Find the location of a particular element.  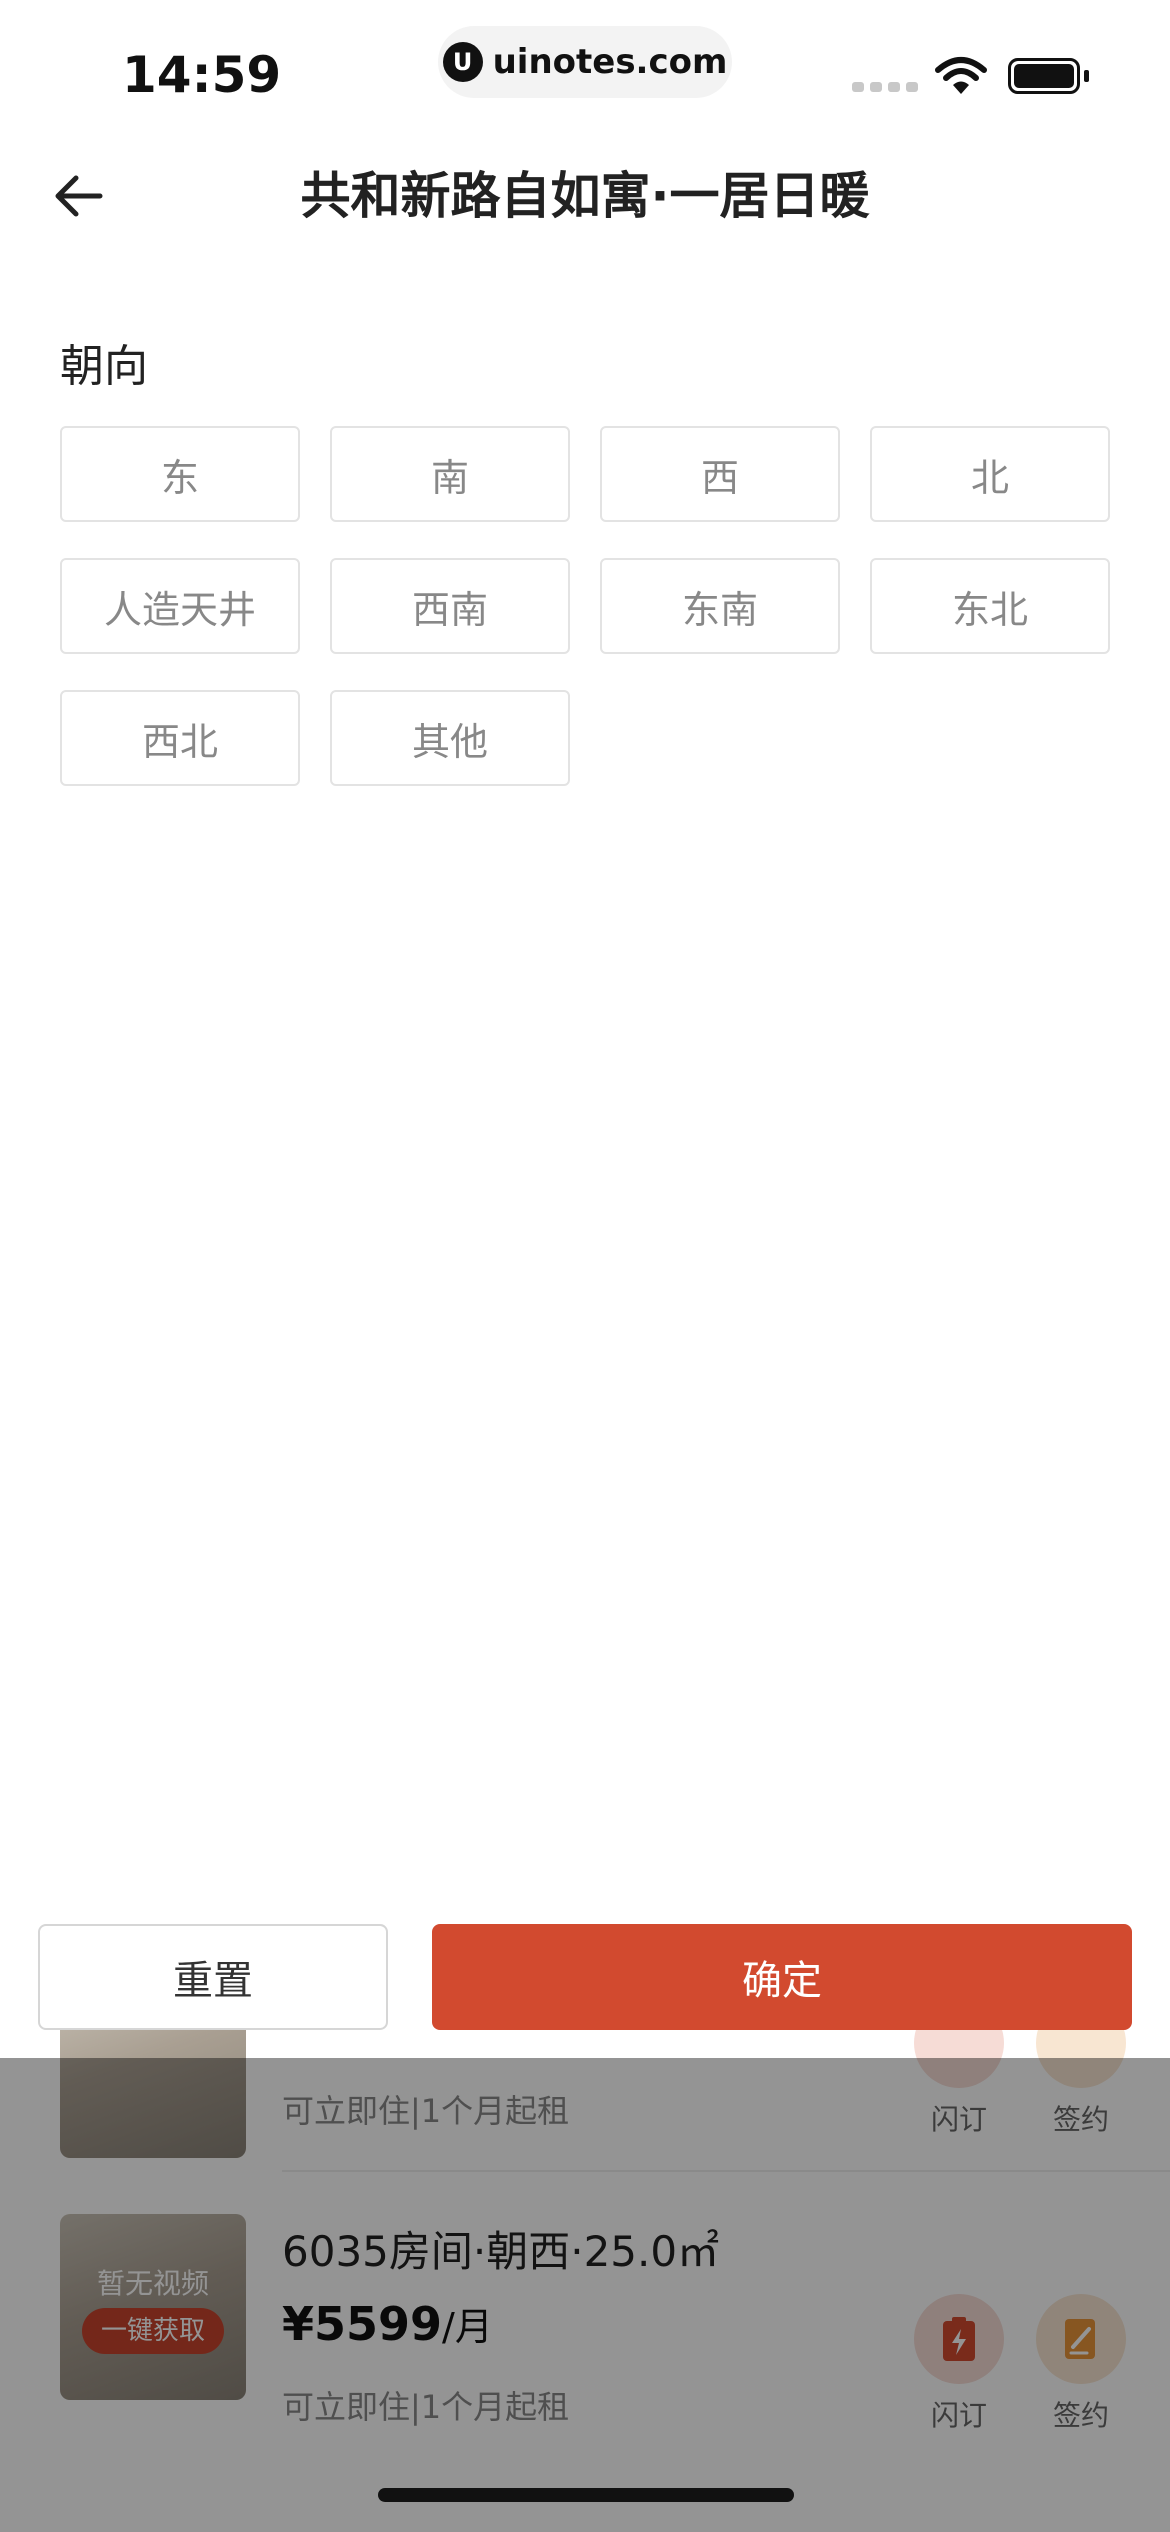

home-indicator is located at coordinates (586, 2495).